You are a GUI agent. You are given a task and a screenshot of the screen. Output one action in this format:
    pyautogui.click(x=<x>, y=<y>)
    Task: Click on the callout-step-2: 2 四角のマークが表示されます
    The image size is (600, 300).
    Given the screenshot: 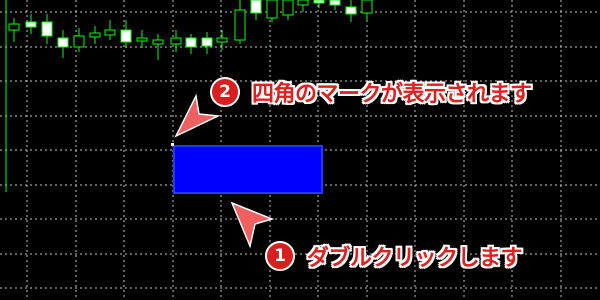 What is the action you would take?
    pyautogui.click(x=371, y=92)
    